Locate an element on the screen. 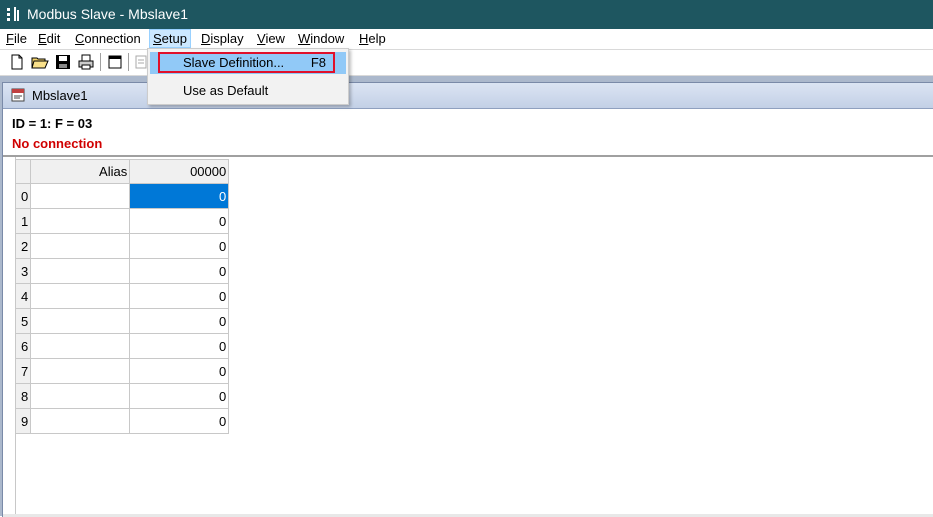  table-row: 00 is located at coordinates (122, 196).